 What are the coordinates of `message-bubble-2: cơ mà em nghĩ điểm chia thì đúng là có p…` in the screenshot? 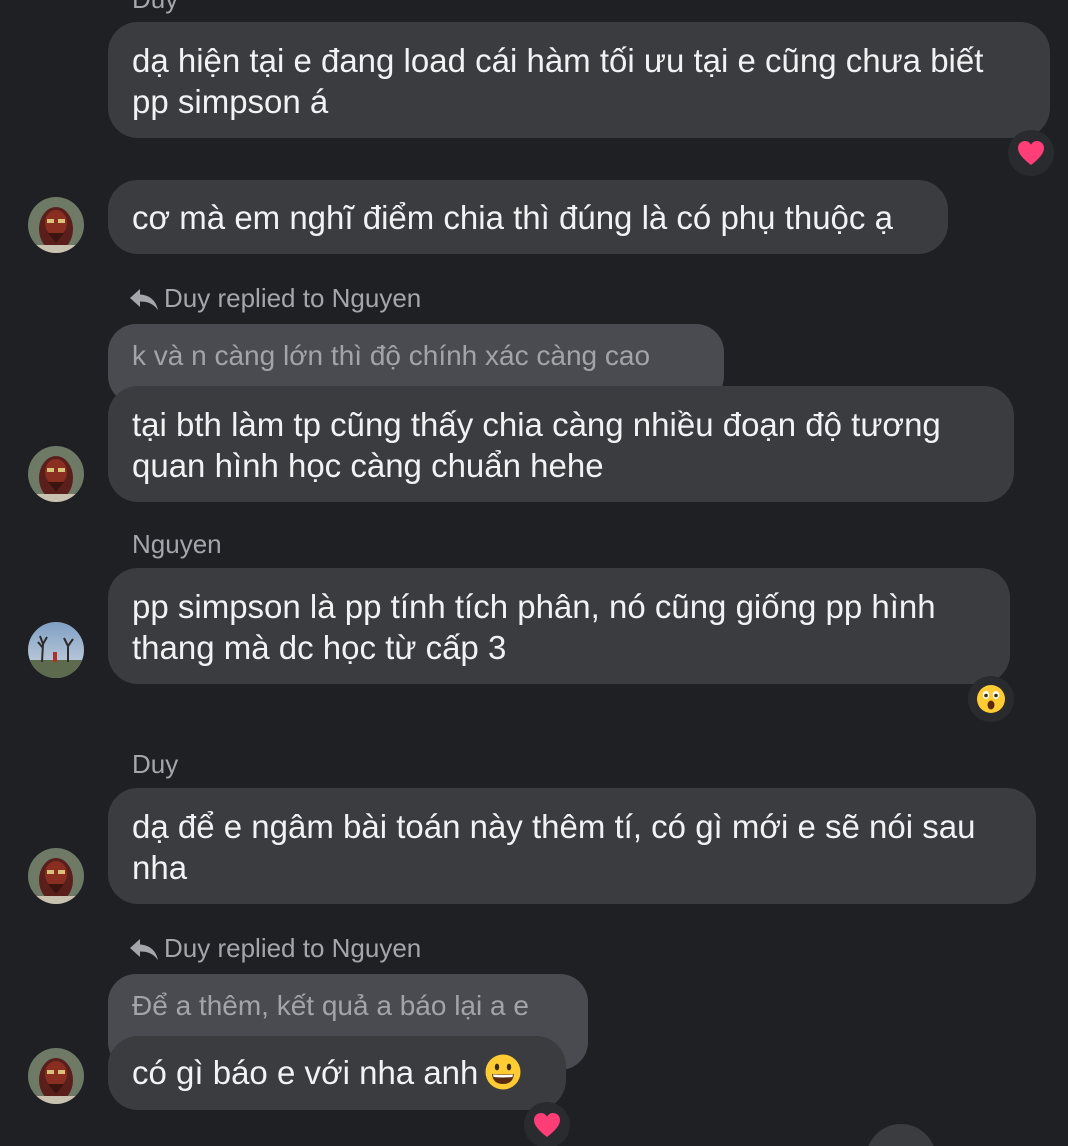 It's located at (528, 217).